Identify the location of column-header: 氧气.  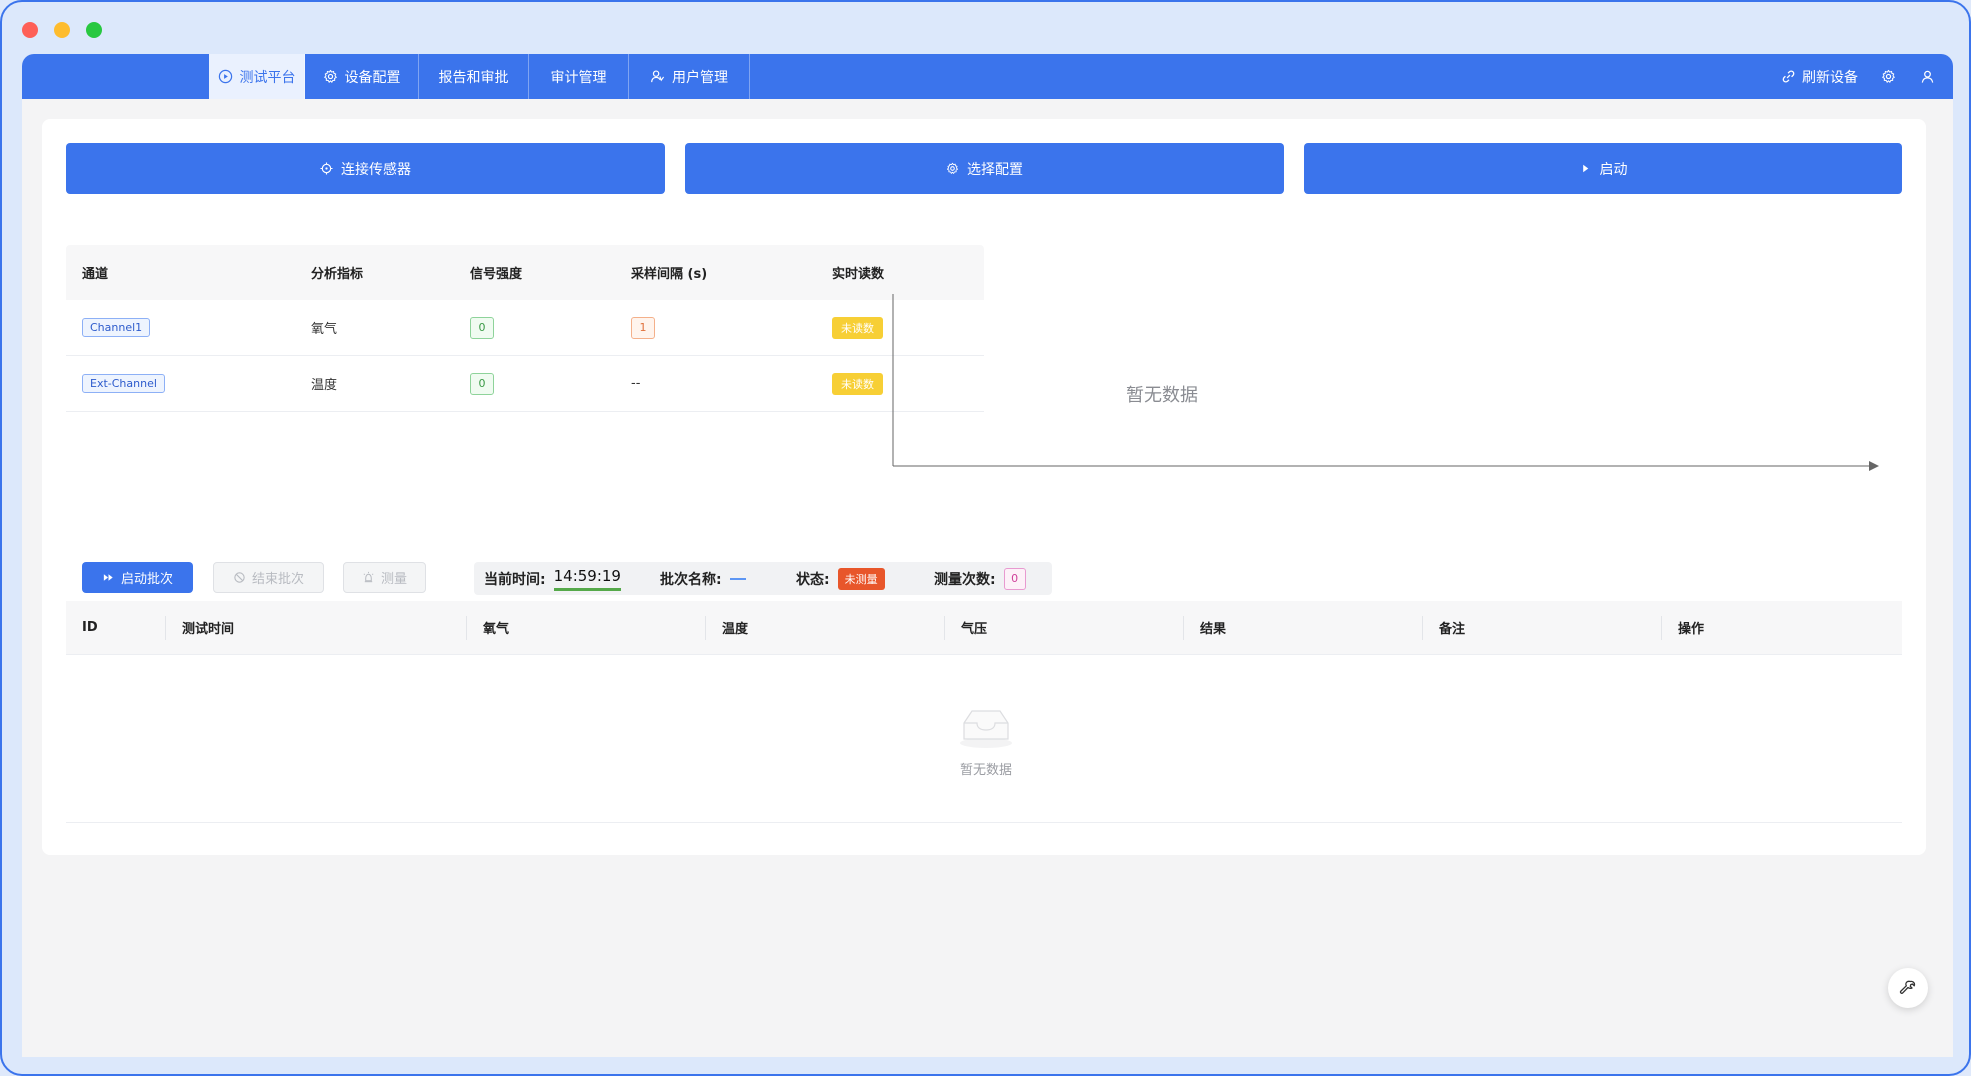
(585, 627).